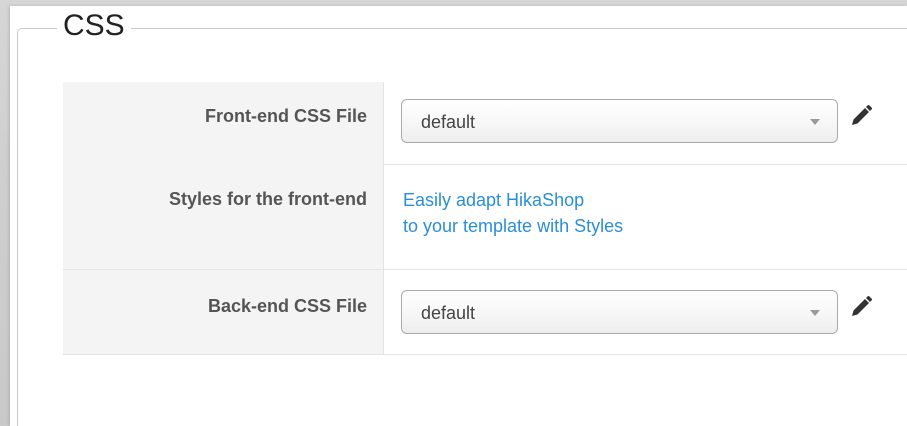 This screenshot has height=426, width=907. Describe the element at coordinates (223, 216) in the screenshot. I see `styles-label-cell: Styles for the front-end` at that location.